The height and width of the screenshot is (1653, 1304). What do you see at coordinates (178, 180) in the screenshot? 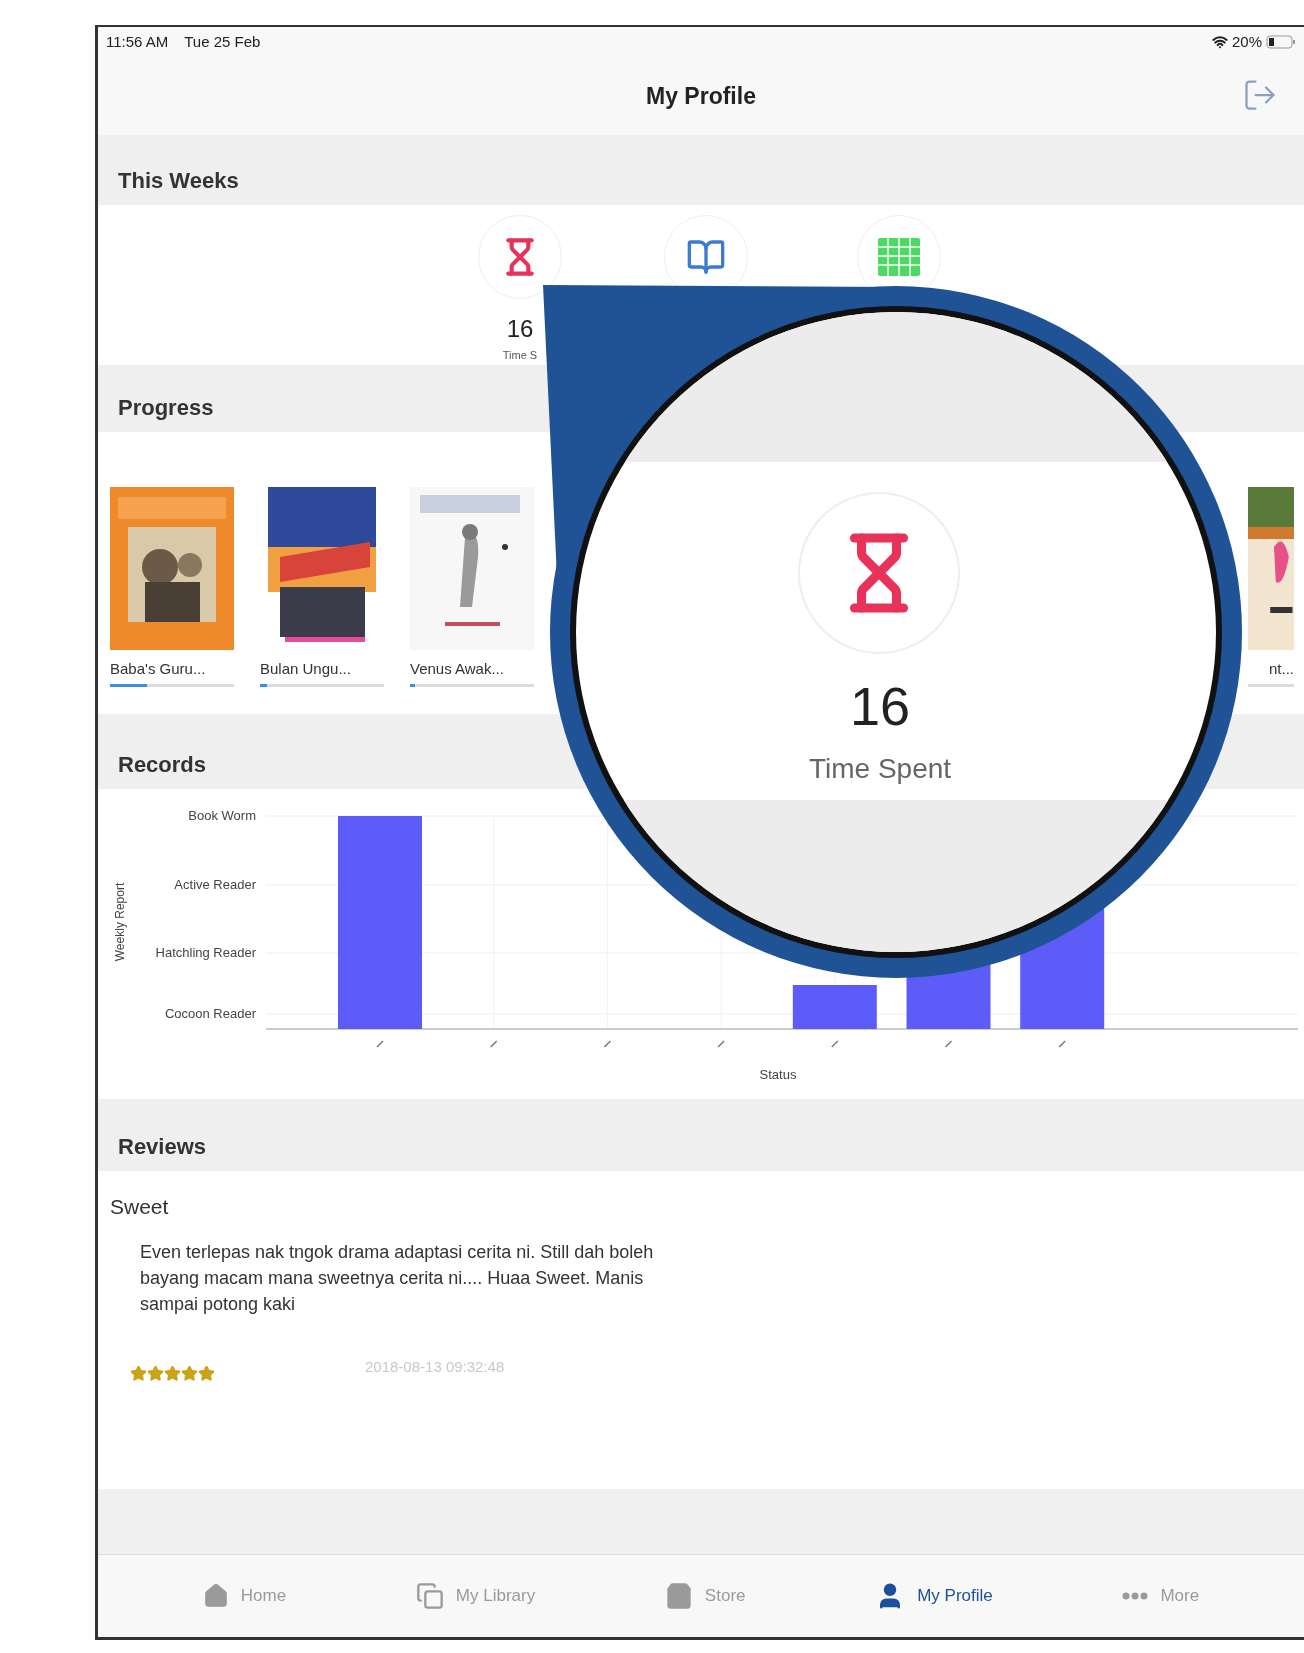
I see `section-title: This Weeks` at bounding box center [178, 180].